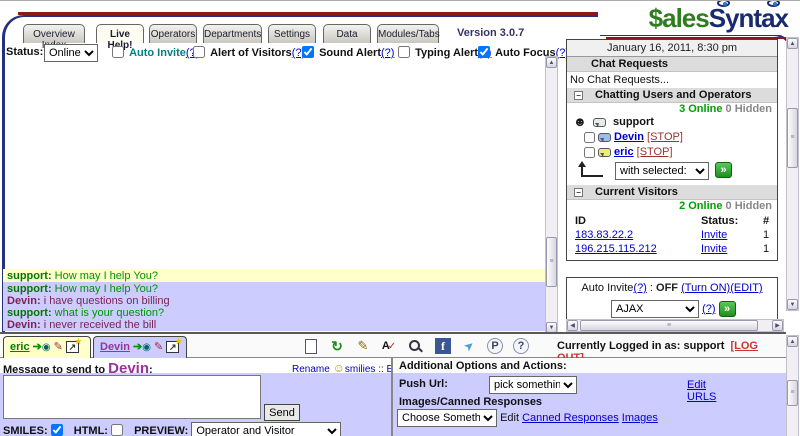 This screenshot has width=800, height=436. Describe the element at coordinates (408, 33) in the screenshot. I see `tab-modules-tabs: Modules/Tabs` at that location.